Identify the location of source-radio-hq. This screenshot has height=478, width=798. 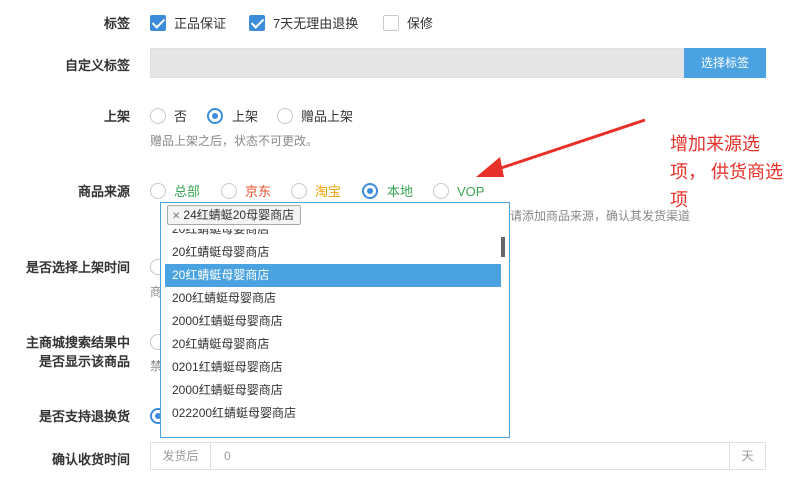
(158, 191).